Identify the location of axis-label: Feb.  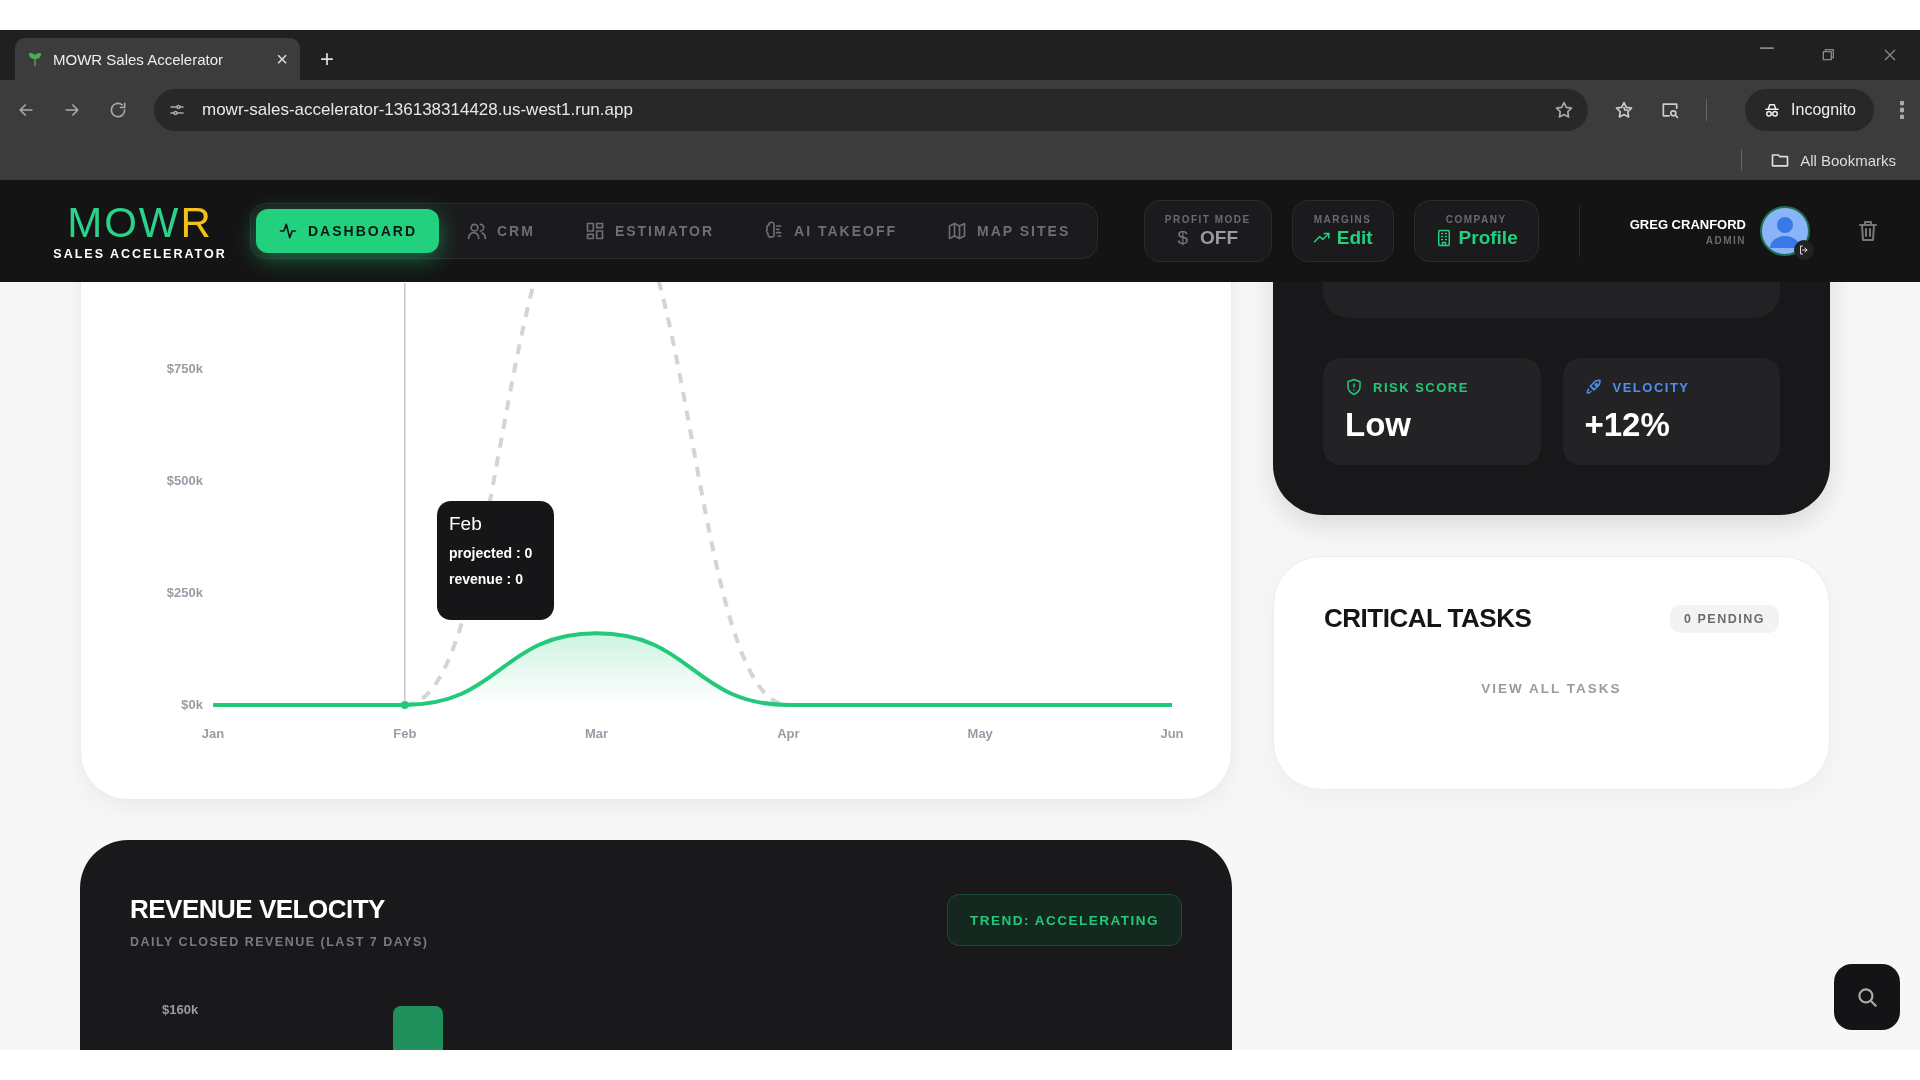
(405, 733).